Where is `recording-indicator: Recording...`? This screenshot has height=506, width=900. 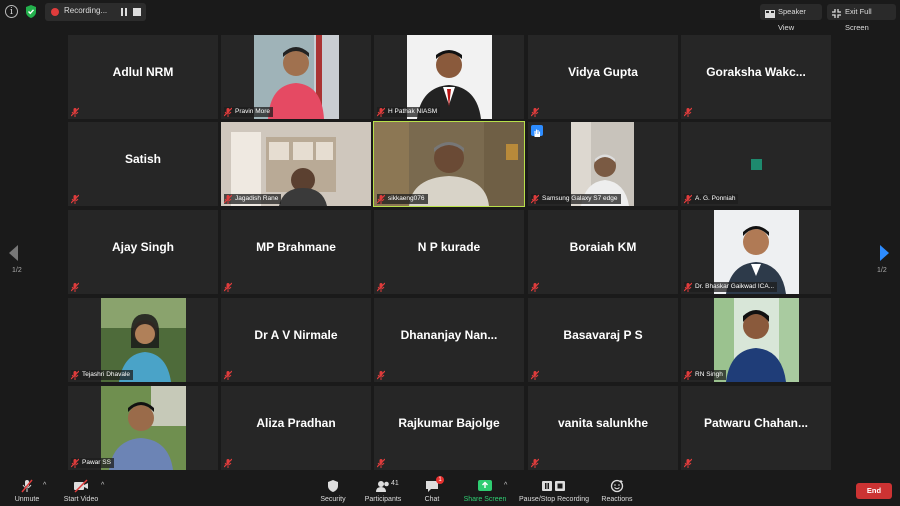 recording-indicator: Recording... is located at coordinates (95, 12).